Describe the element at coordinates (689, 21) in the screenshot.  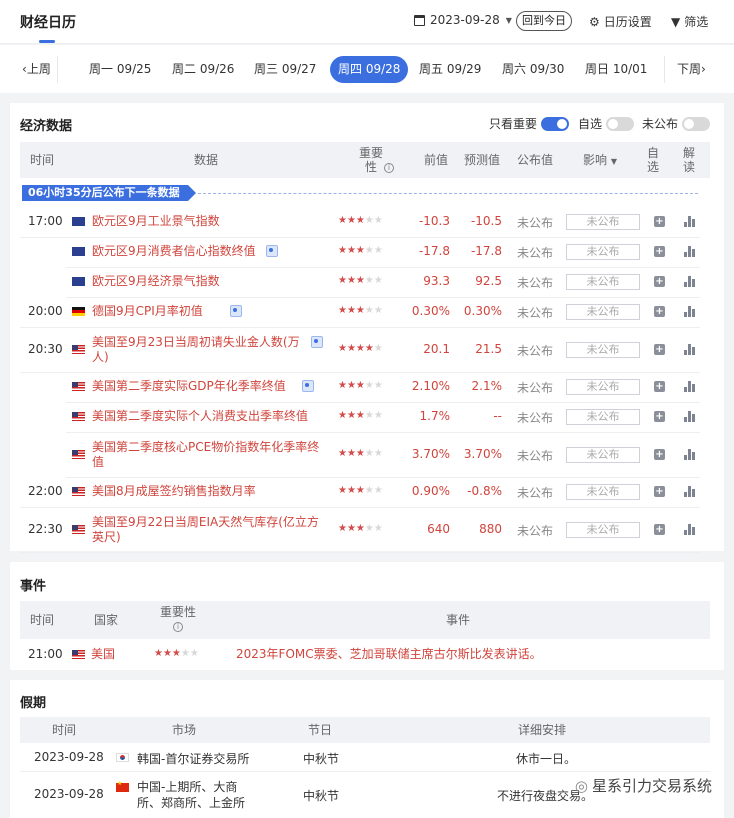
I see `filter-button: ▼ 筛选` at that location.